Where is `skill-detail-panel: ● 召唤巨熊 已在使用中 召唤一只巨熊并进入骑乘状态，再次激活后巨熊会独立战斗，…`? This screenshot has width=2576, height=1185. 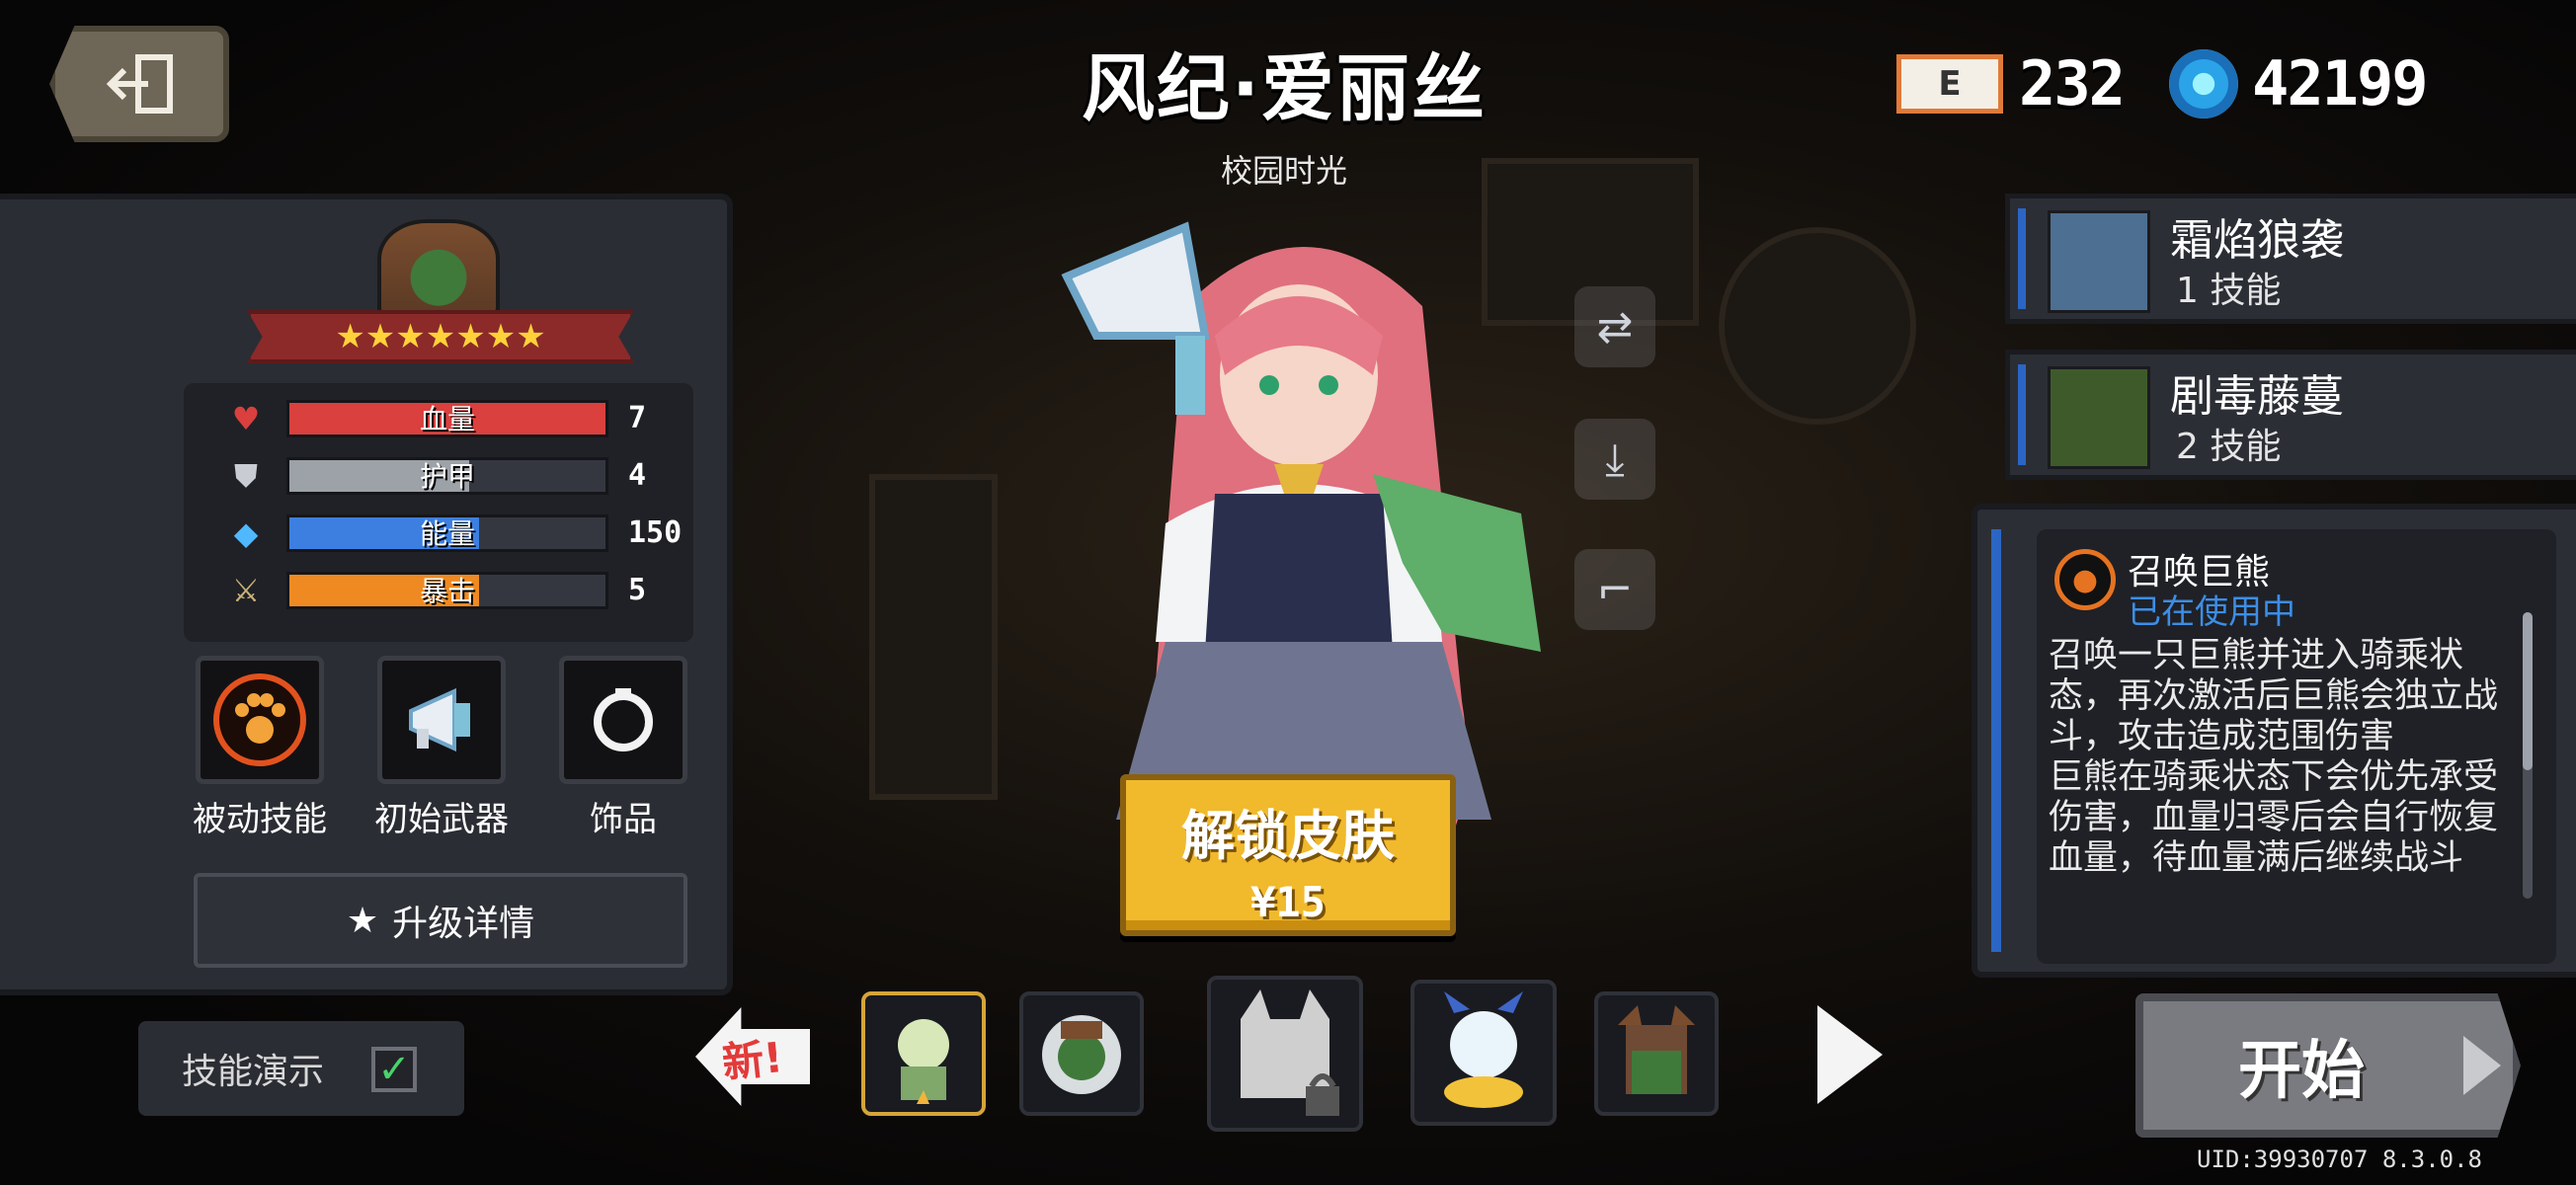
skill-detail-panel: ● 召唤巨熊 已在使用中 召唤一只巨熊并进入骑乘状态，再次激活后巨熊会独立战斗，… is located at coordinates (2274, 741).